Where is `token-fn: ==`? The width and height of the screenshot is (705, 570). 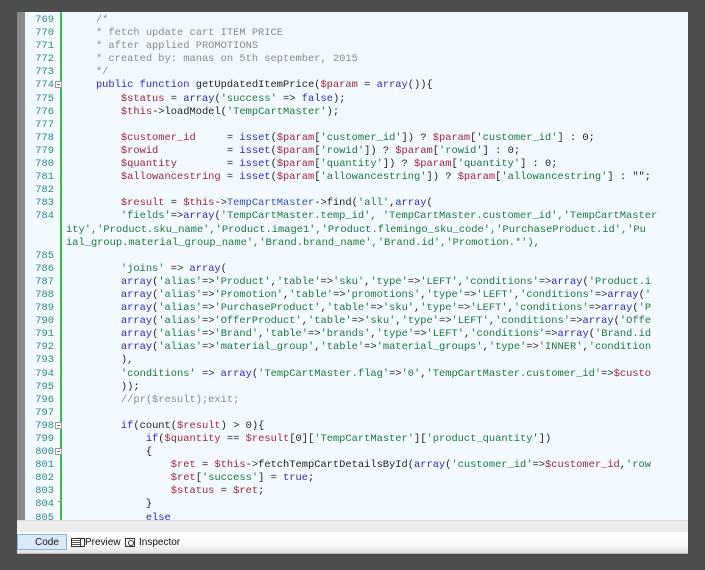 token-fn: == is located at coordinates (233, 439).